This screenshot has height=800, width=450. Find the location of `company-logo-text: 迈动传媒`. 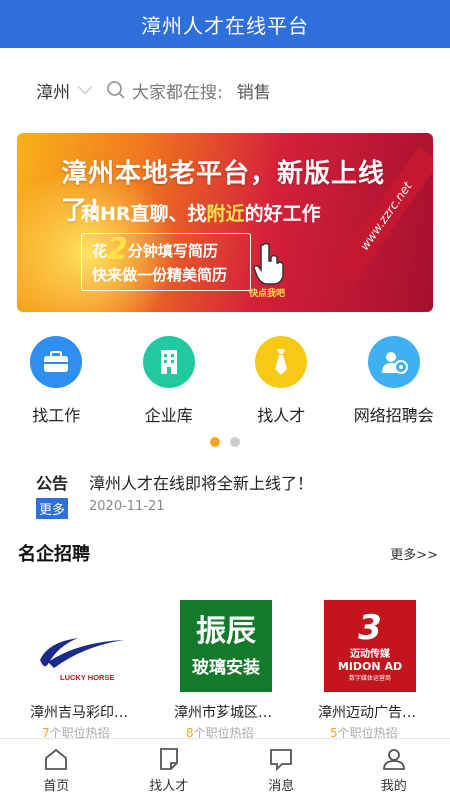

company-logo-text: 迈动传媒 is located at coordinates (370, 654).